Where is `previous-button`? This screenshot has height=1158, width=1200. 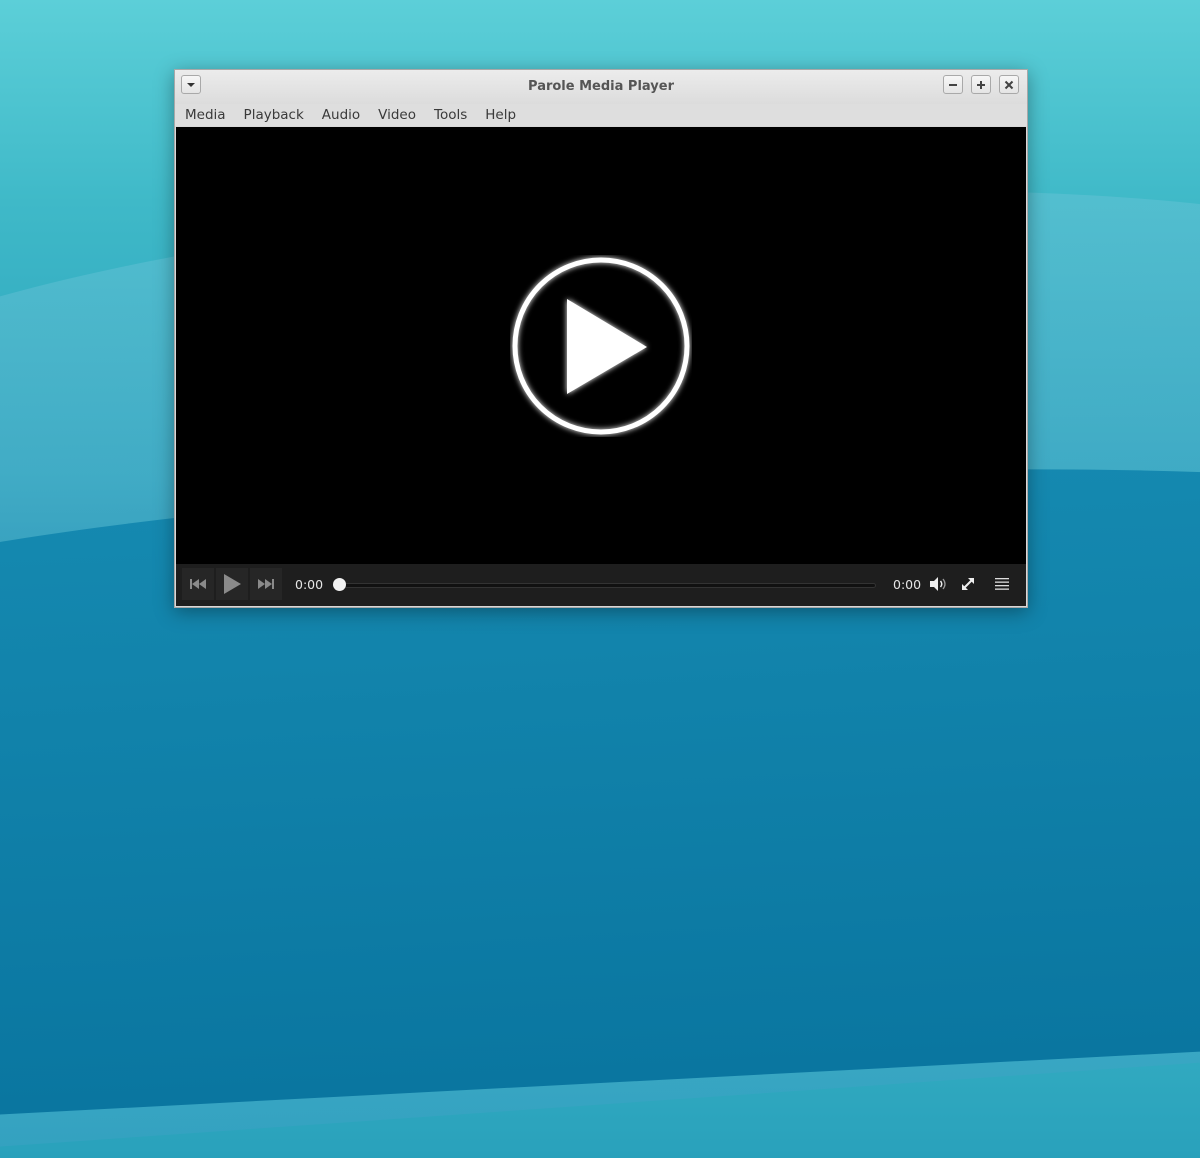
previous-button is located at coordinates (198, 584).